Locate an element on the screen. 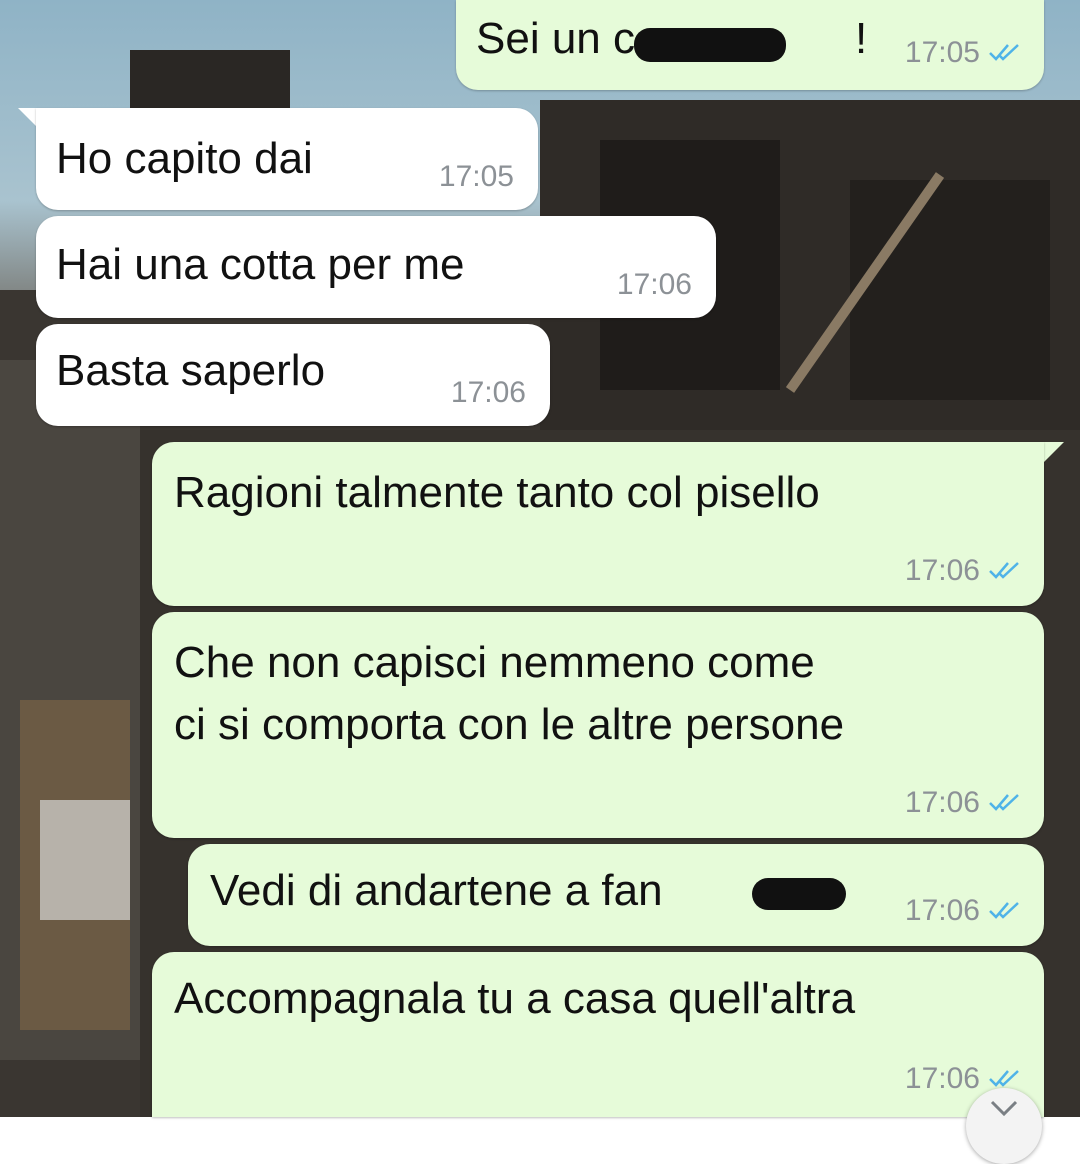 The image size is (1080, 1164). message-bubble-incoming: Ho capito dai 17:05 is located at coordinates (287, 159).